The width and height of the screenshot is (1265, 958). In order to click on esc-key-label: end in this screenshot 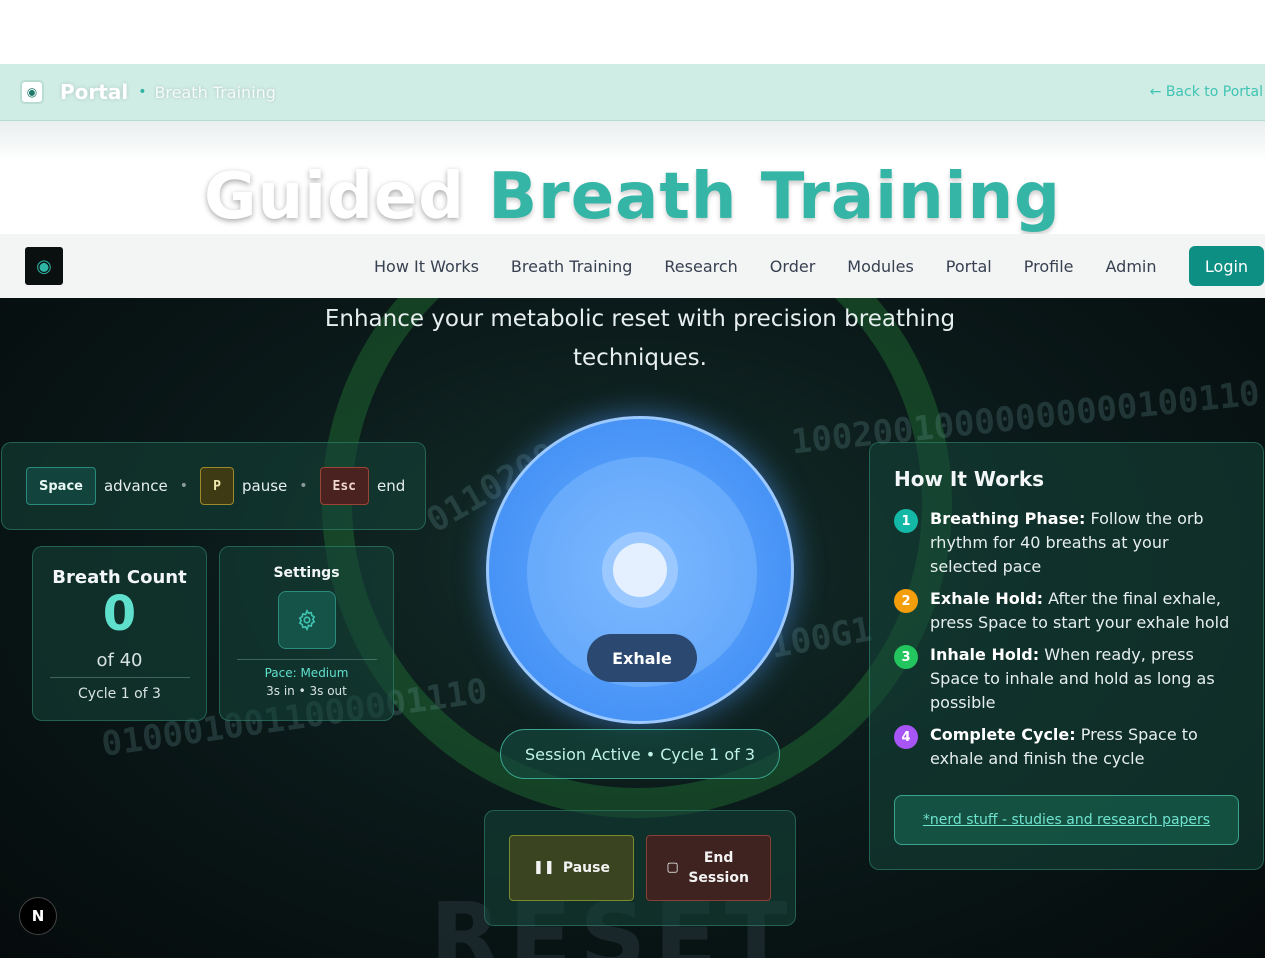, I will do `click(391, 486)`.